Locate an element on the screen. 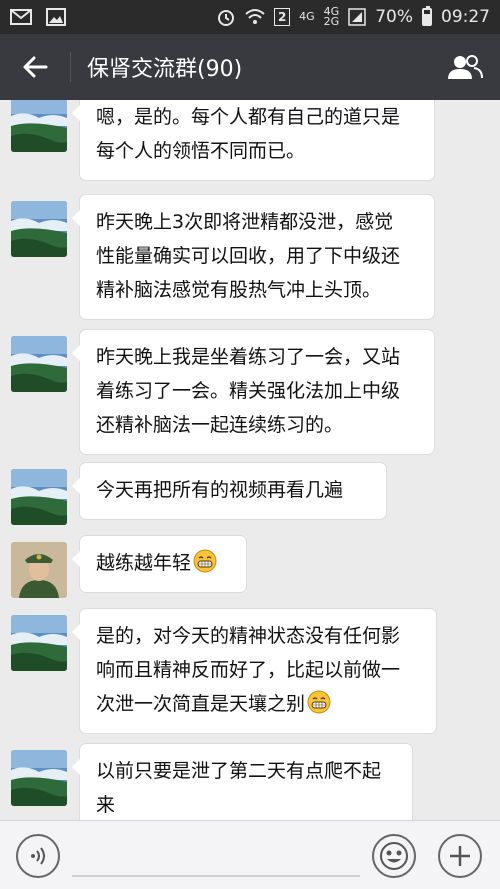  message-input is located at coordinates (216, 876).